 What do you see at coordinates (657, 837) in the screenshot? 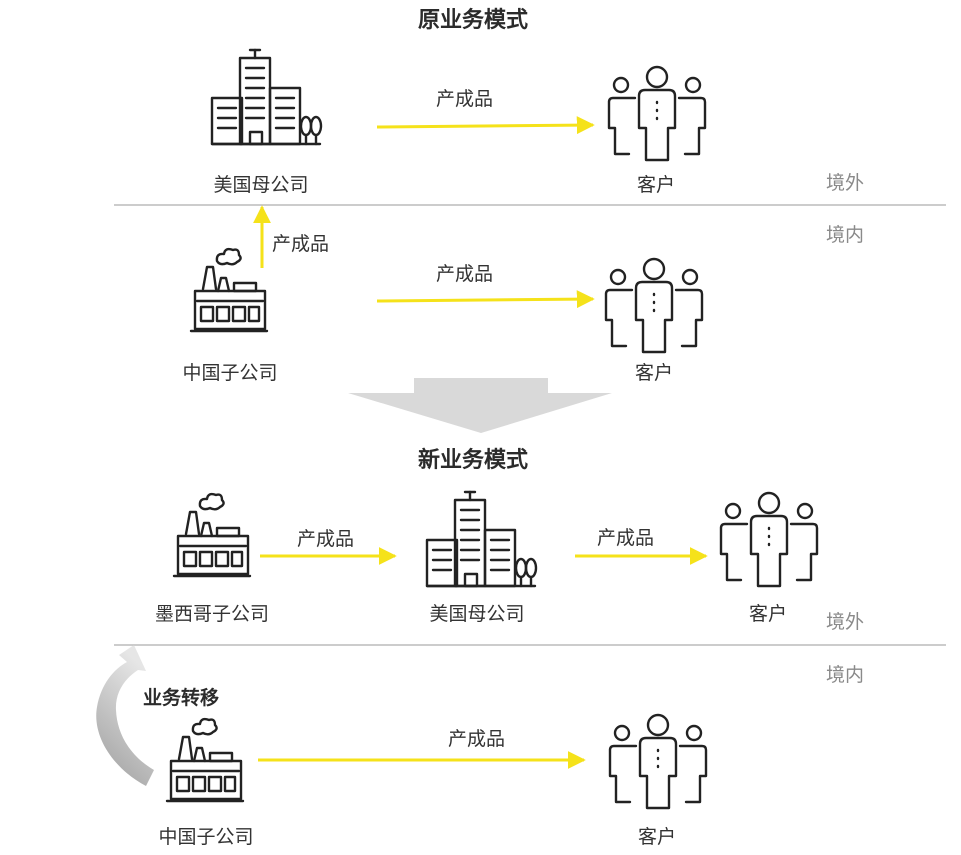
I see `customer-label-new-bottom: 客户` at bounding box center [657, 837].